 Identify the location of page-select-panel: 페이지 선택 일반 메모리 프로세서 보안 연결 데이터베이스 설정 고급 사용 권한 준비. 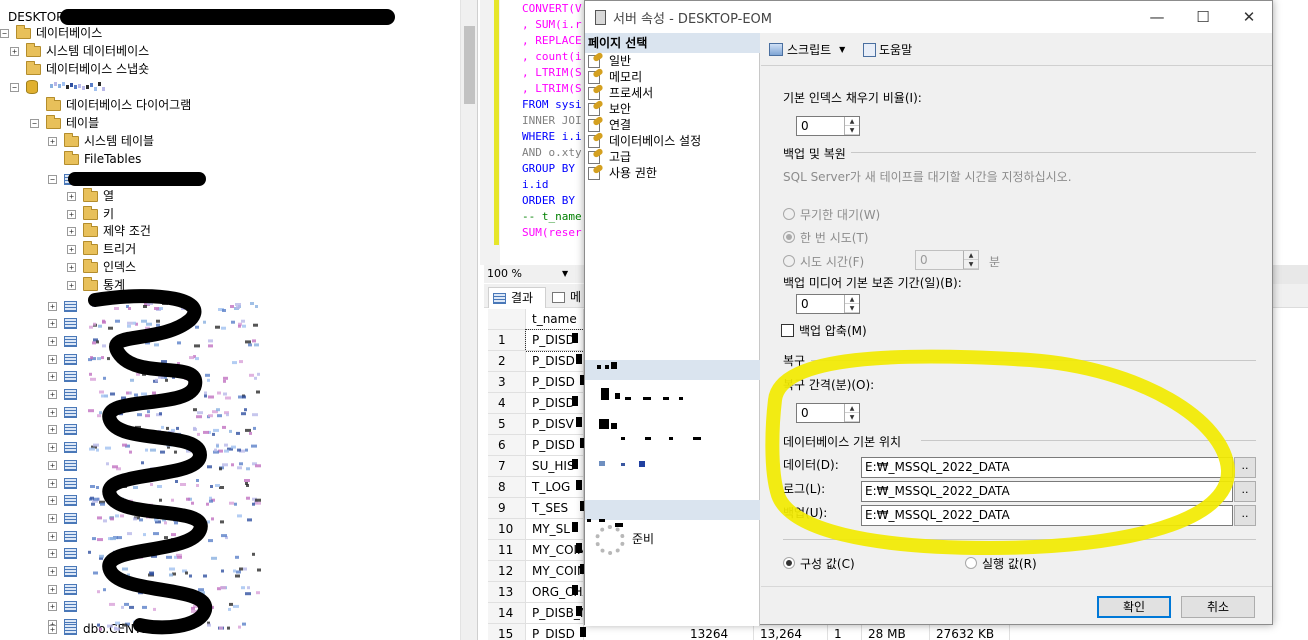
(672, 329).